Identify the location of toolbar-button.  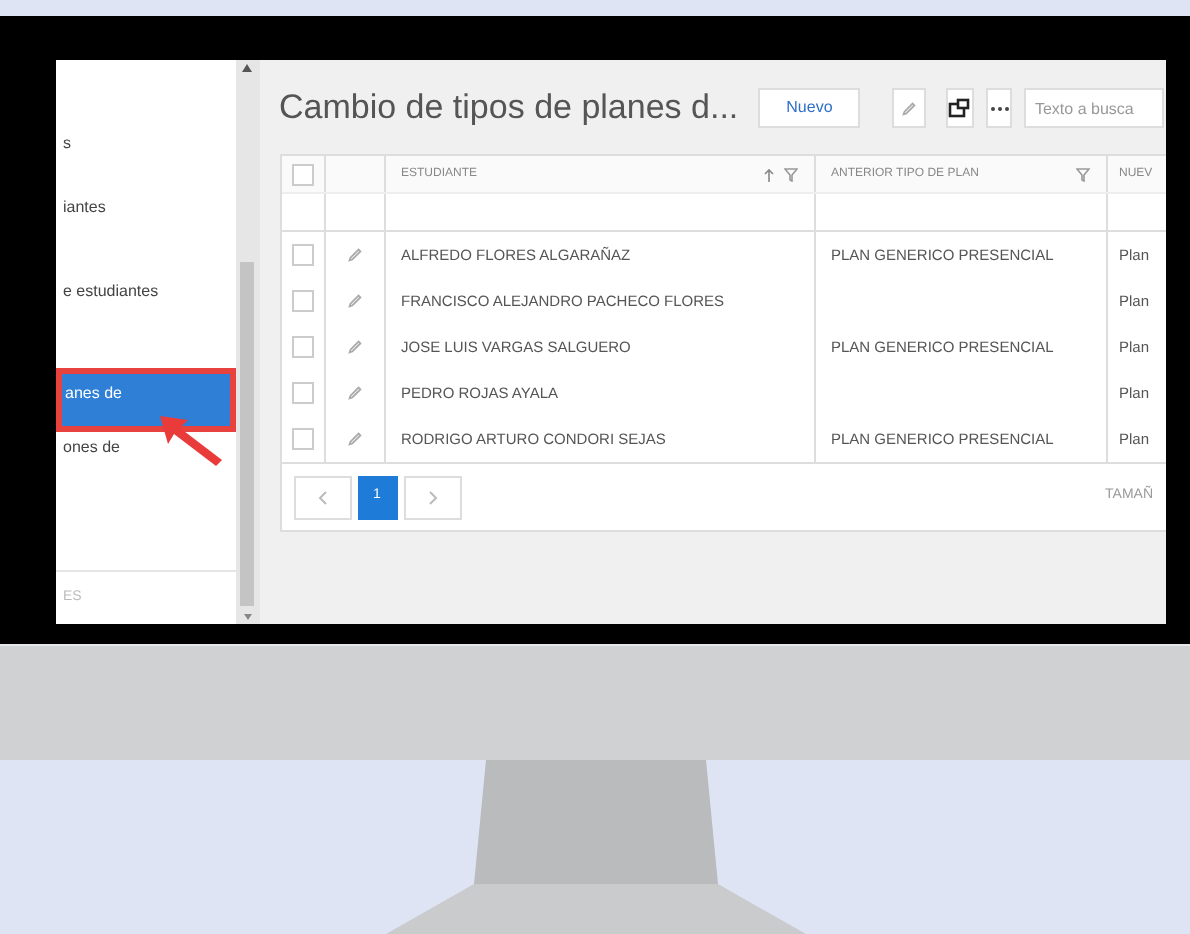
(959, 108).